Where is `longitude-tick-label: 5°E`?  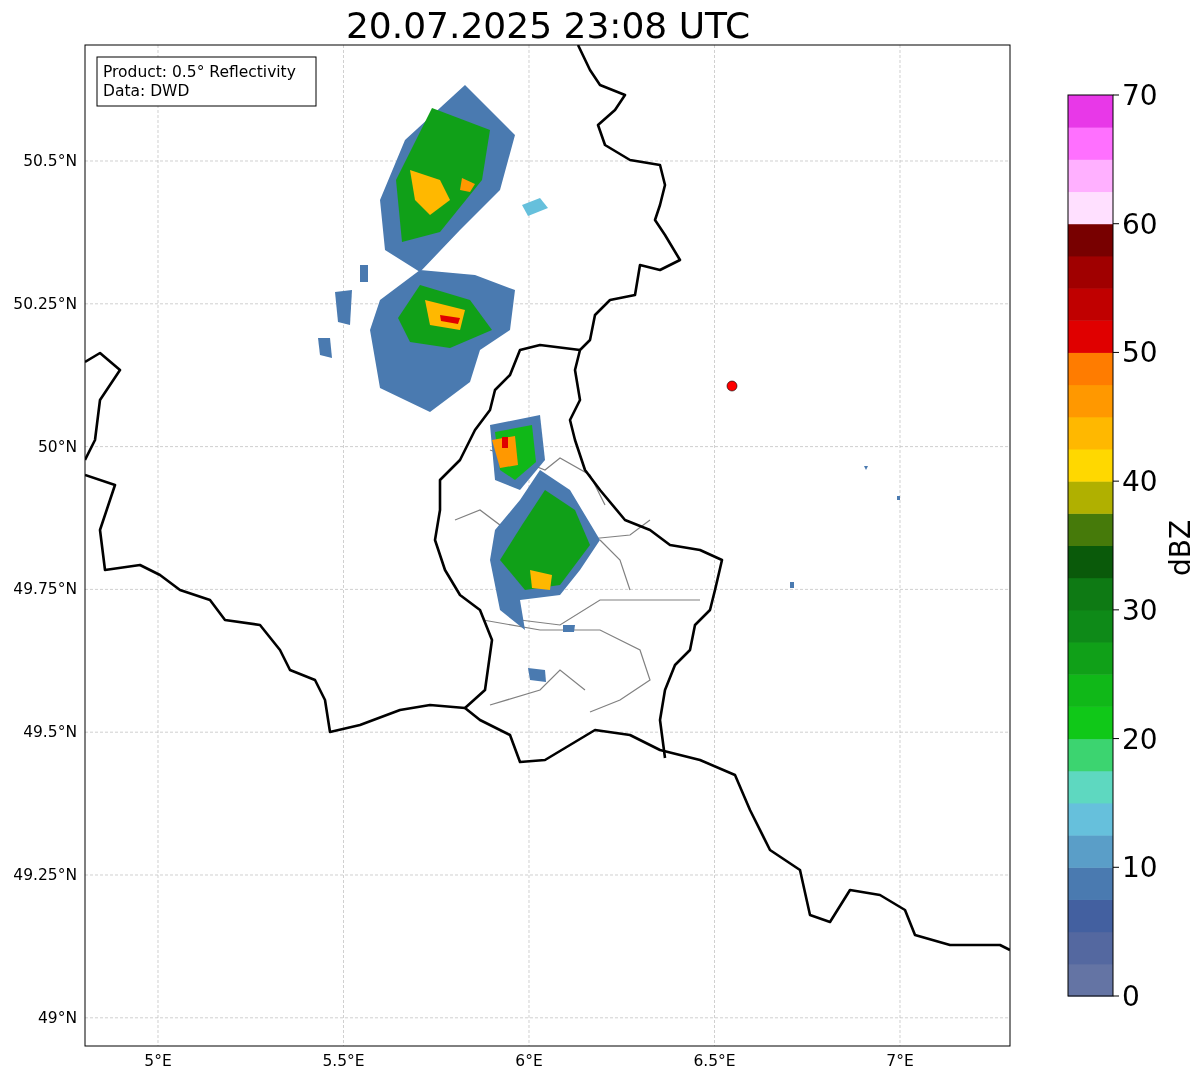 longitude-tick-label: 5°E is located at coordinates (158, 1061).